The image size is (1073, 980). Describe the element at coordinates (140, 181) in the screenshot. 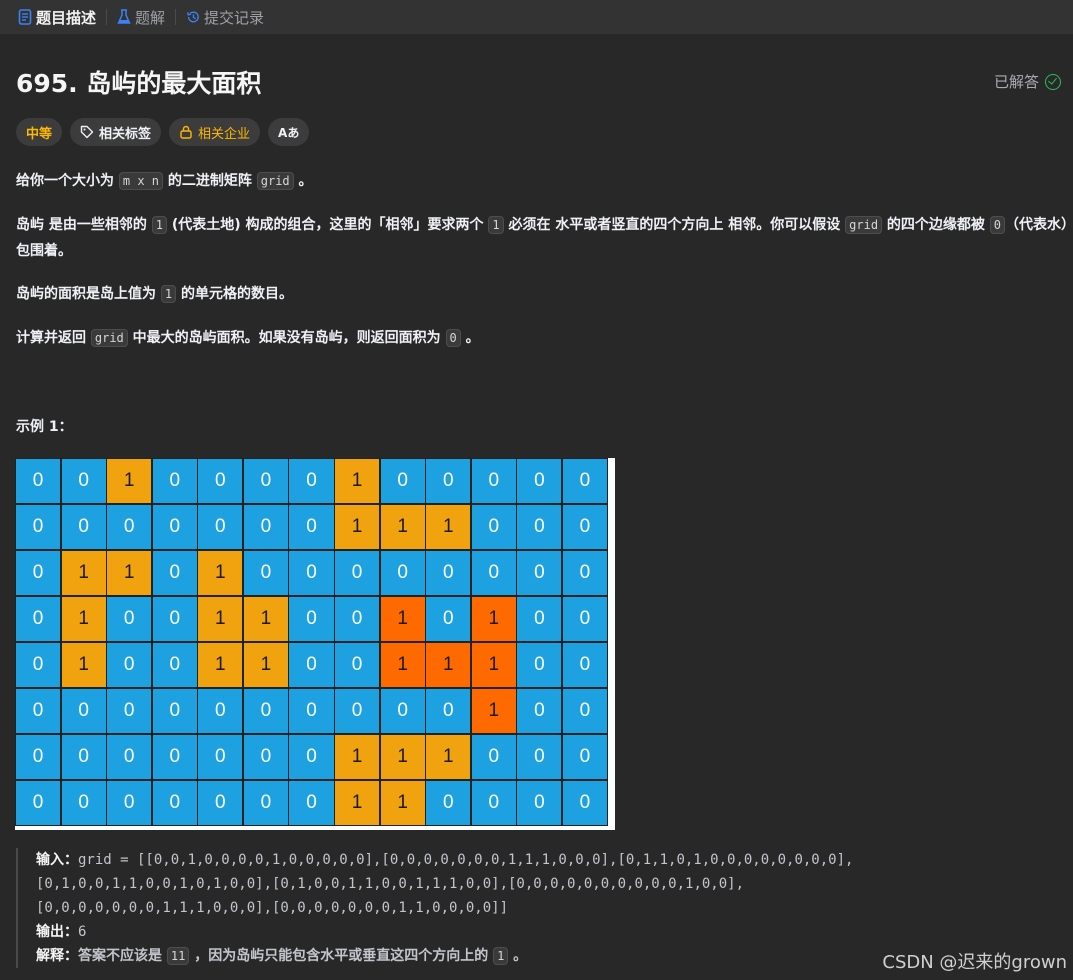

I see `inline-code: m x n` at that location.